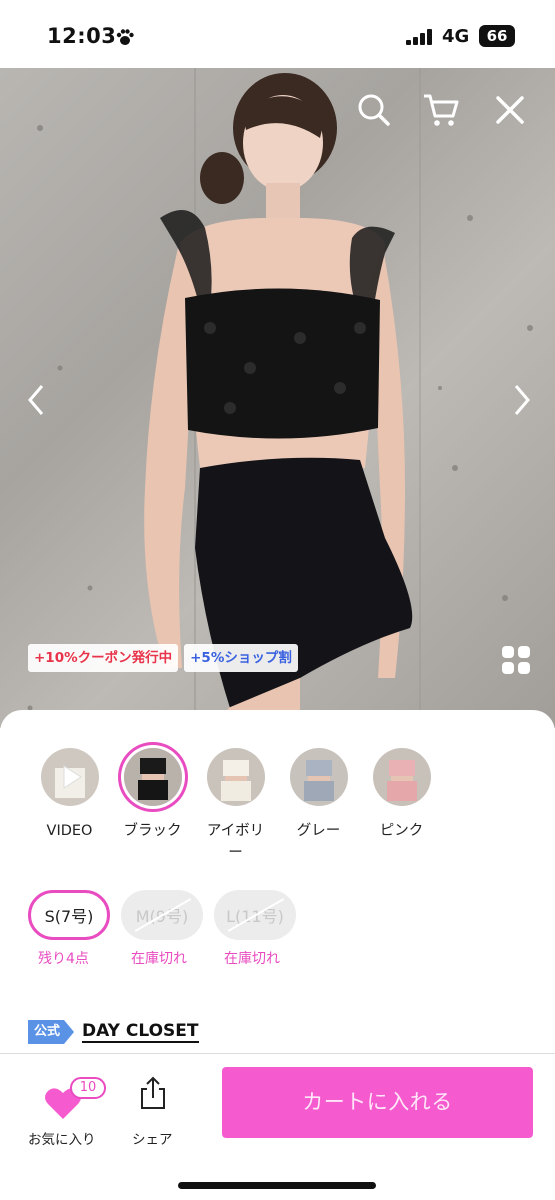 The width and height of the screenshot is (555, 1200). I want to click on size-button: S(7号), so click(69, 915).